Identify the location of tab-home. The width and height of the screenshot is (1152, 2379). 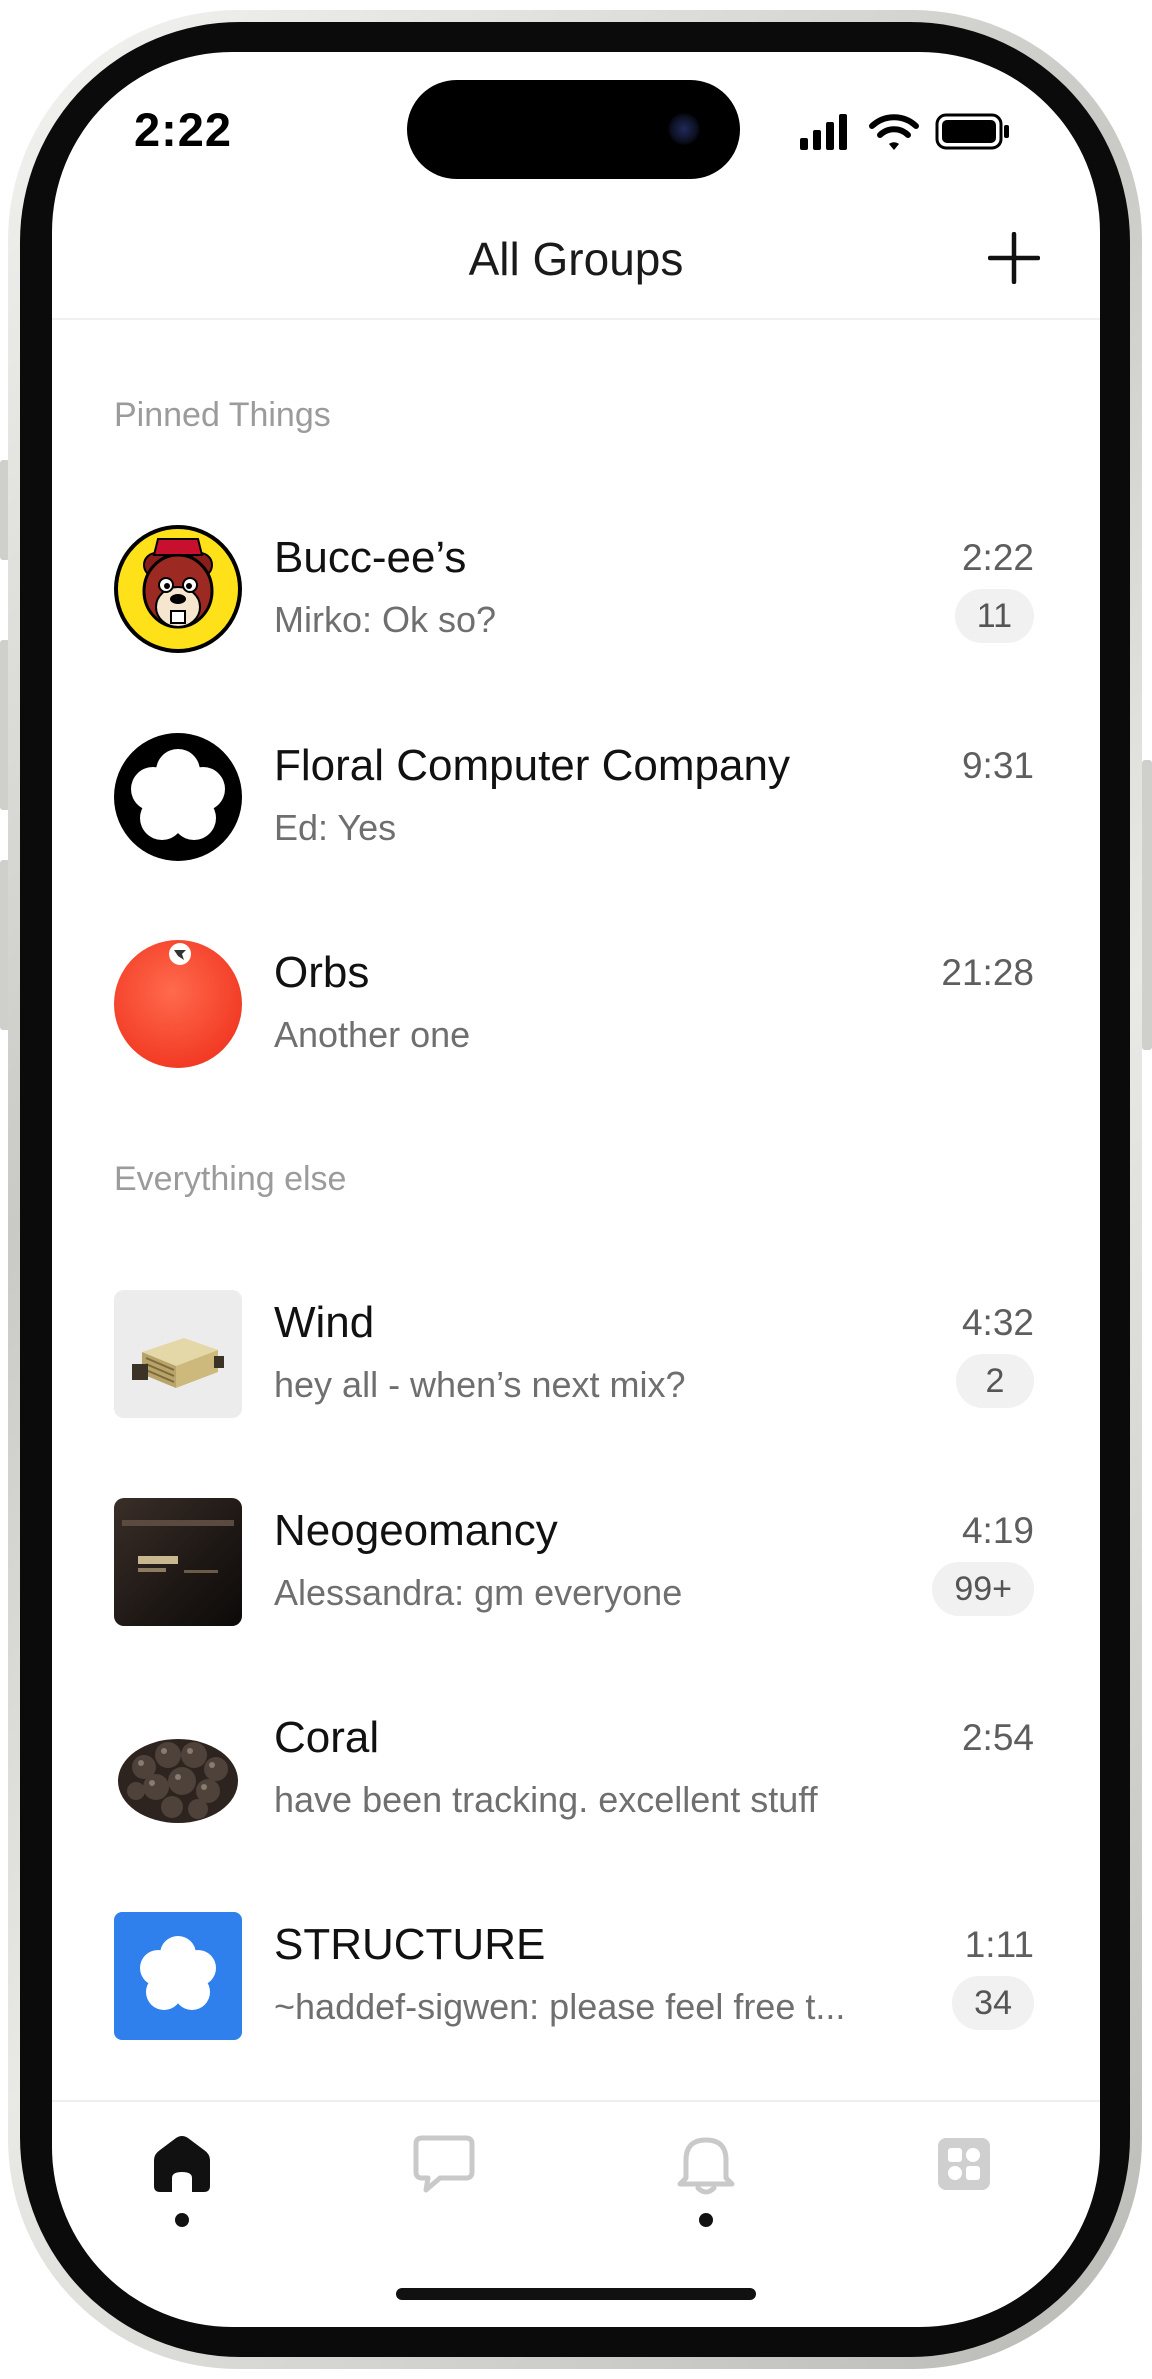
(182, 2180).